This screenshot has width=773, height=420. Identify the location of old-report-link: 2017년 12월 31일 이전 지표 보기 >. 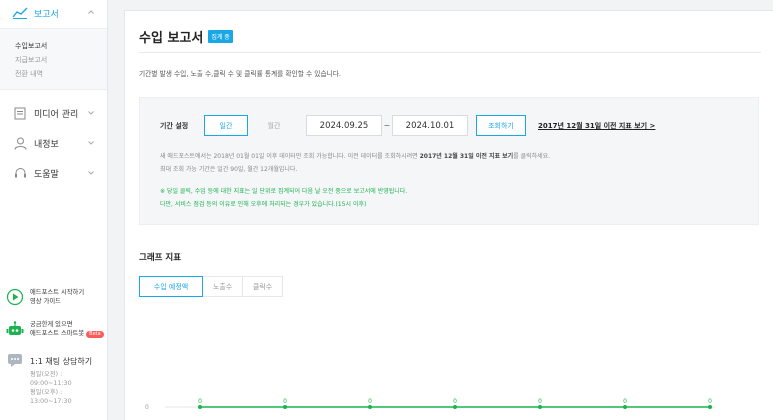
(596, 126).